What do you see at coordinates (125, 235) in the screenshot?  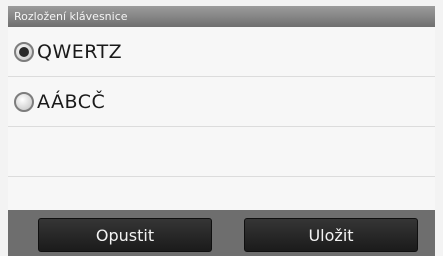 I see `cancel-button: Opustit` at bounding box center [125, 235].